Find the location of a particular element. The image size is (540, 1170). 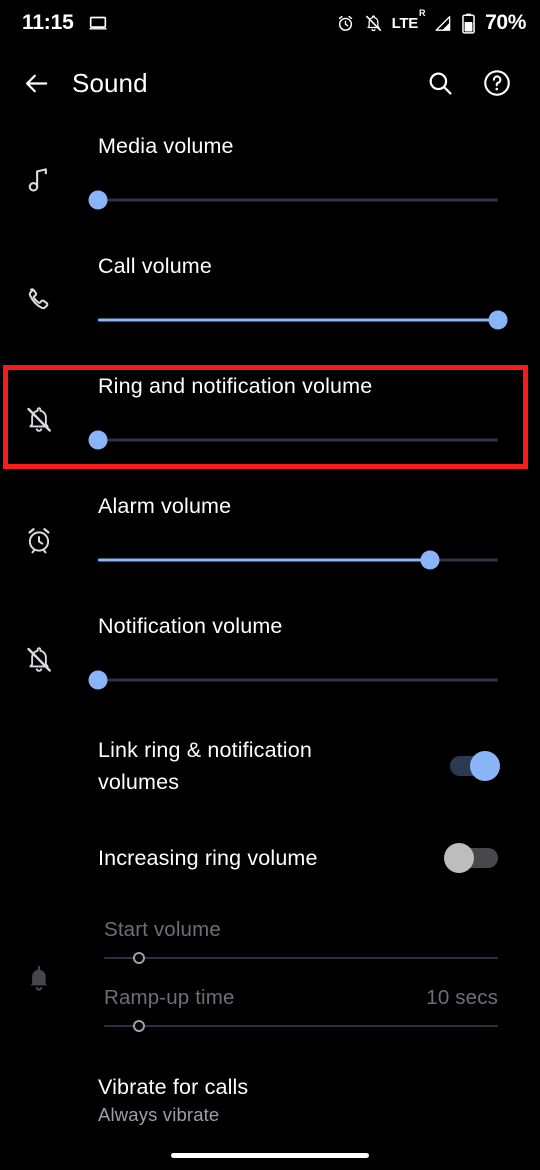

call-volume-slider is located at coordinates (303, 320).